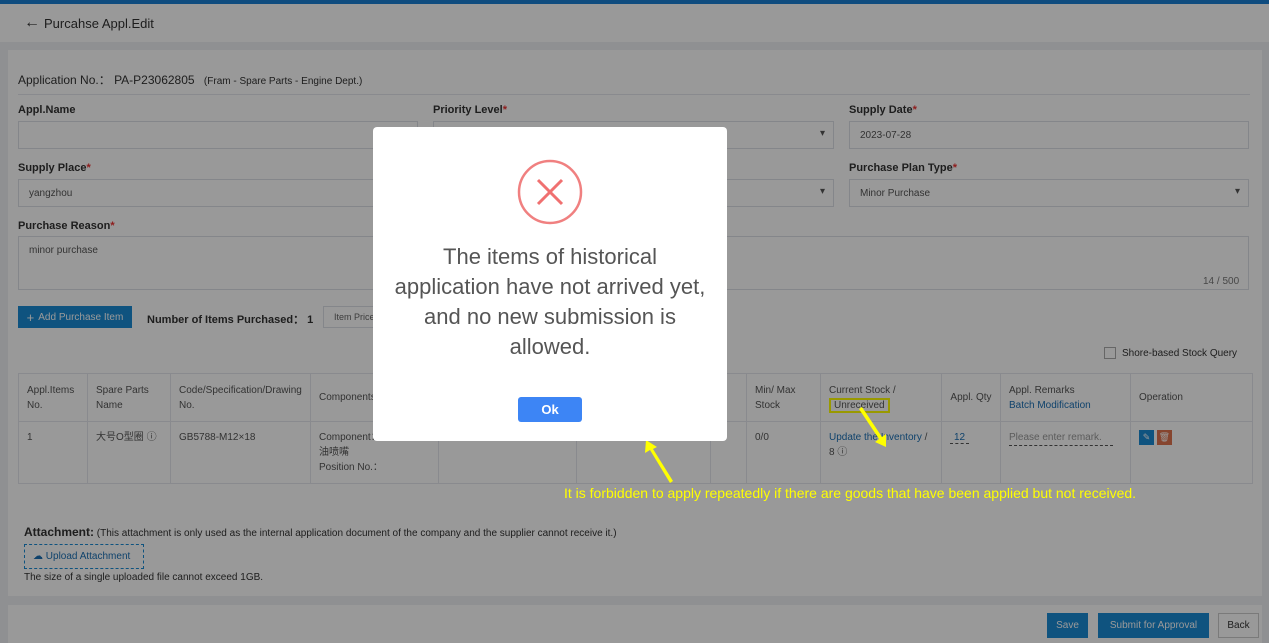  What do you see at coordinates (550, 409) in the screenshot?
I see `ok-button: Ok` at bounding box center [550, 409].